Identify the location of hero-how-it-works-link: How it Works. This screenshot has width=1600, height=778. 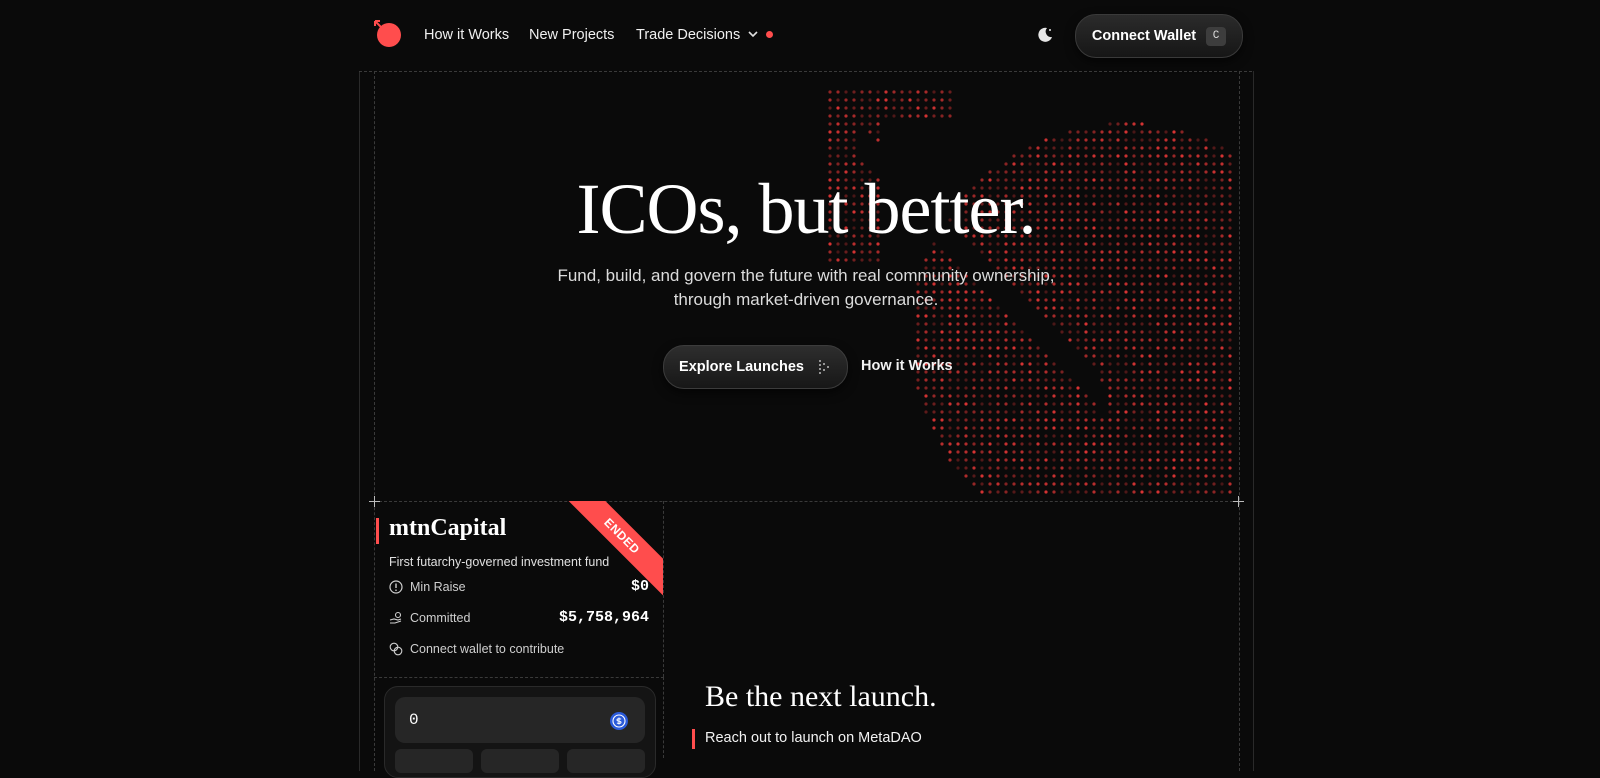
(907, 366).